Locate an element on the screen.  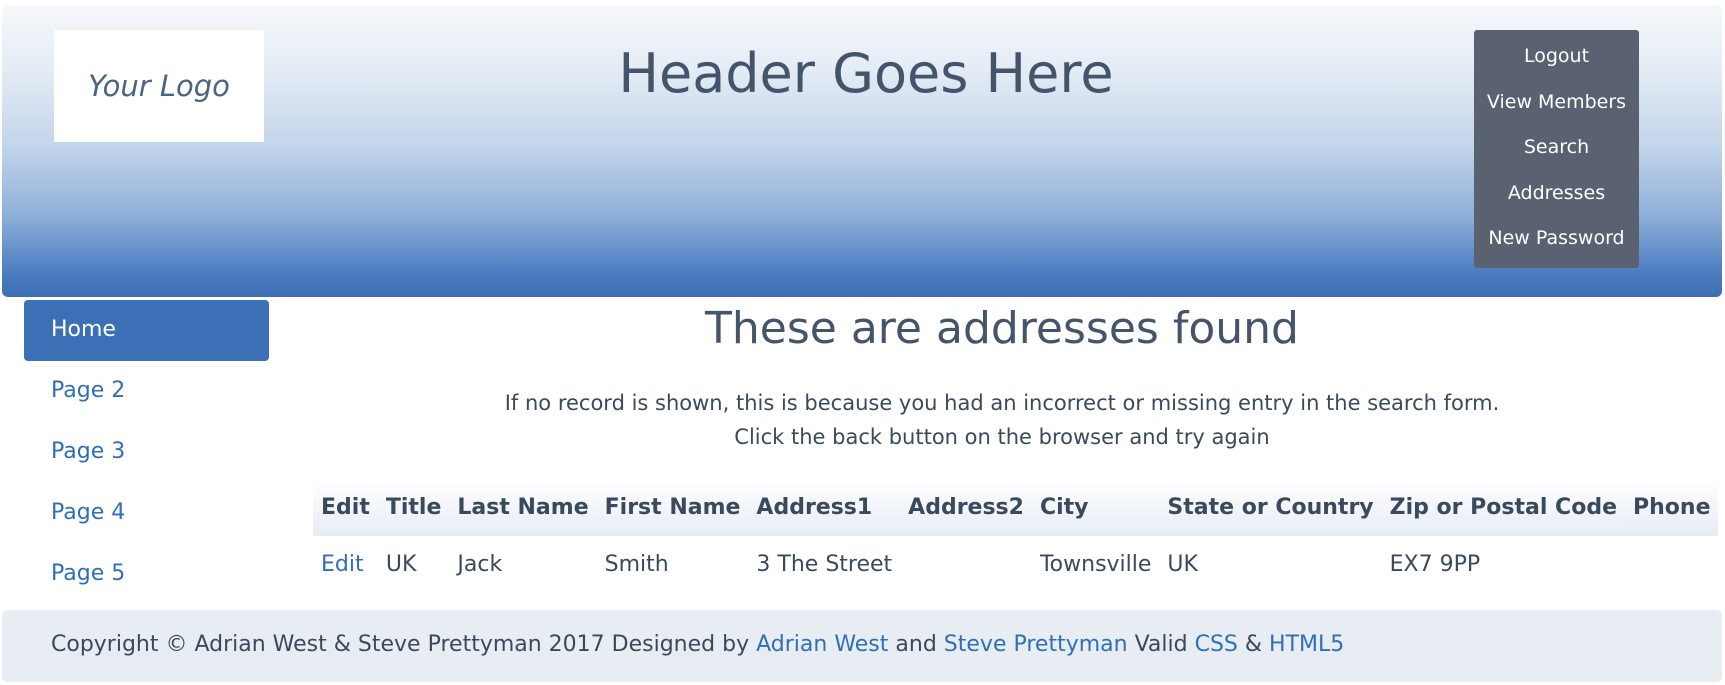
menu-search: Search is located at coordinates (1556, 154).